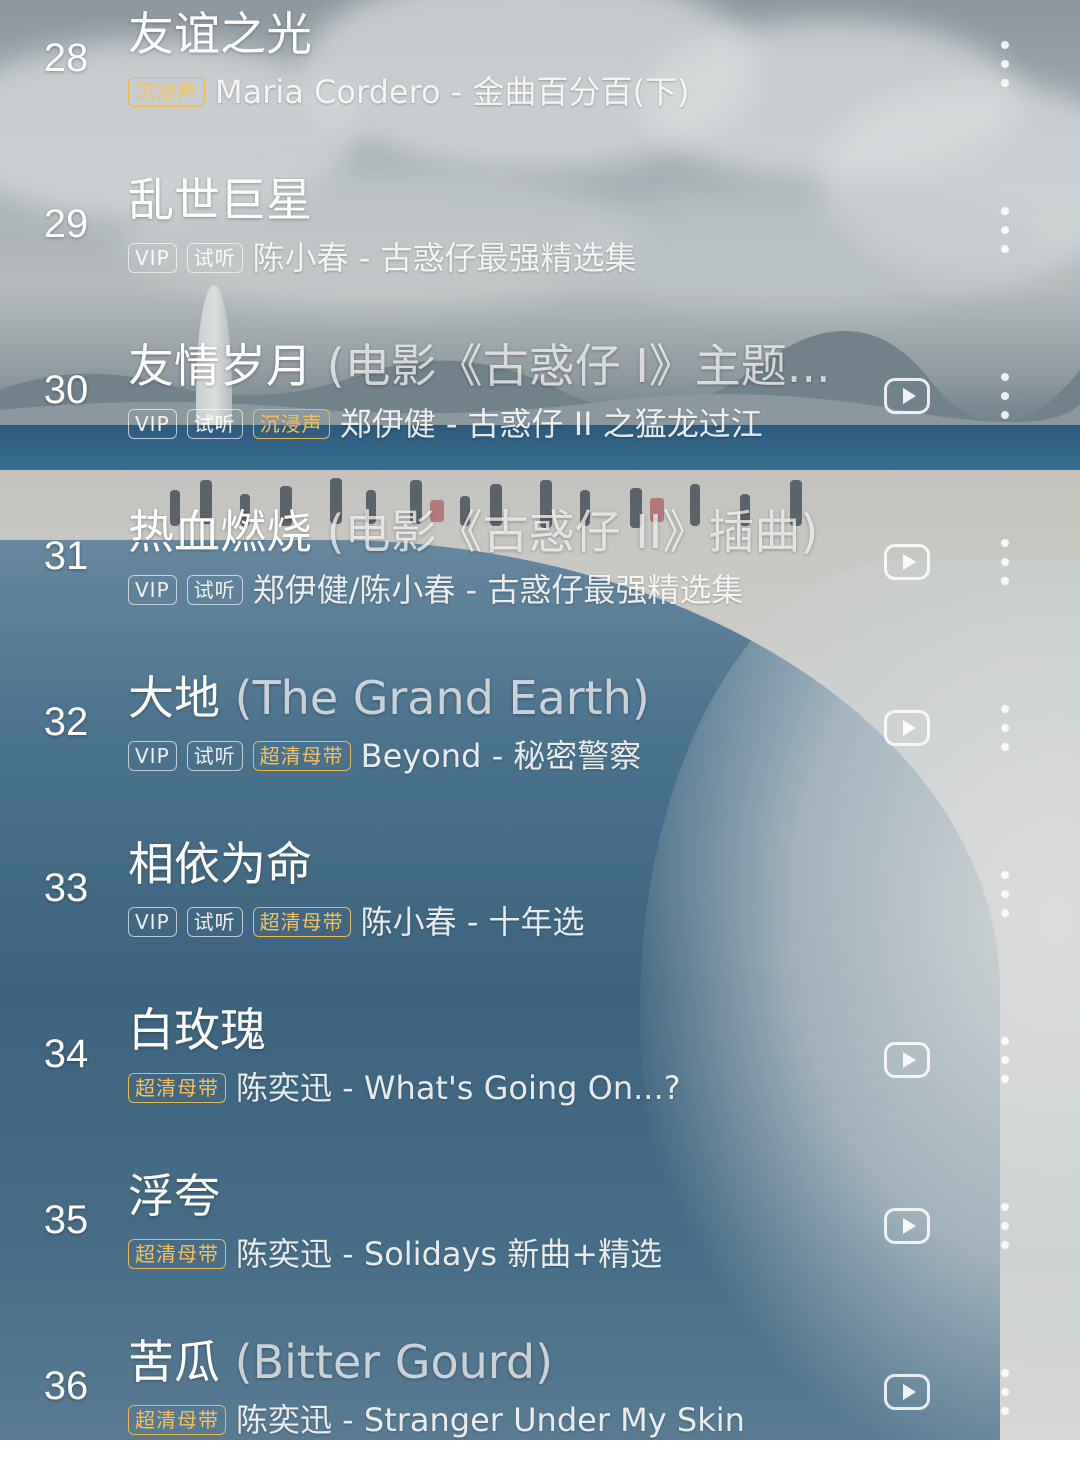 This screenshot has height=1467, width=1080. I want to click on song-row: 33 相依为命 VIP 试听 超清母带 陈小春 - 十年选, so click(540, 886).